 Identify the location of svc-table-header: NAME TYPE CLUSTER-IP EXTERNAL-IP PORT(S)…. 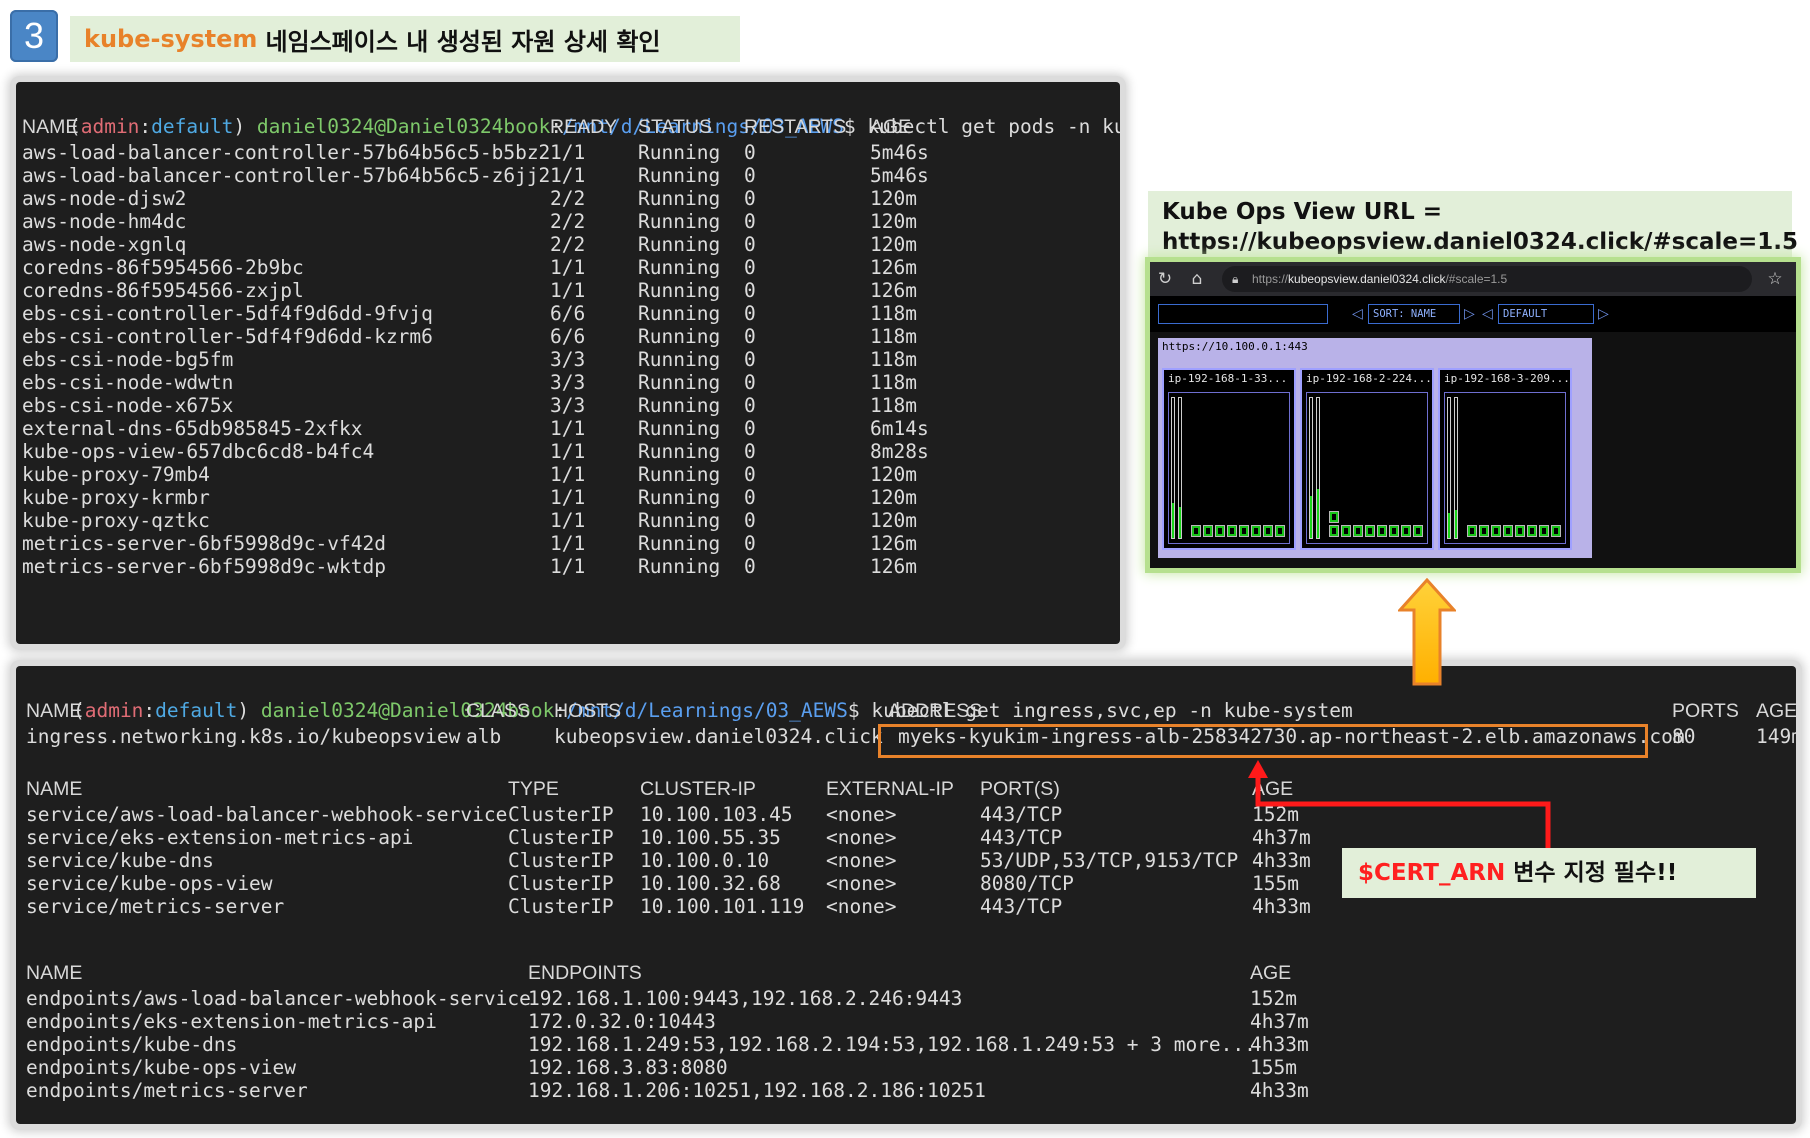
(660, 789).